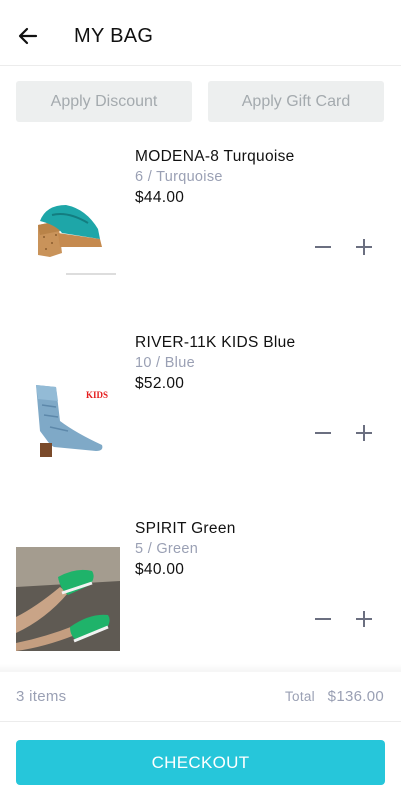 The image size is (401, 800). I want to click on kids-label: KIDS, so click(97, 395).